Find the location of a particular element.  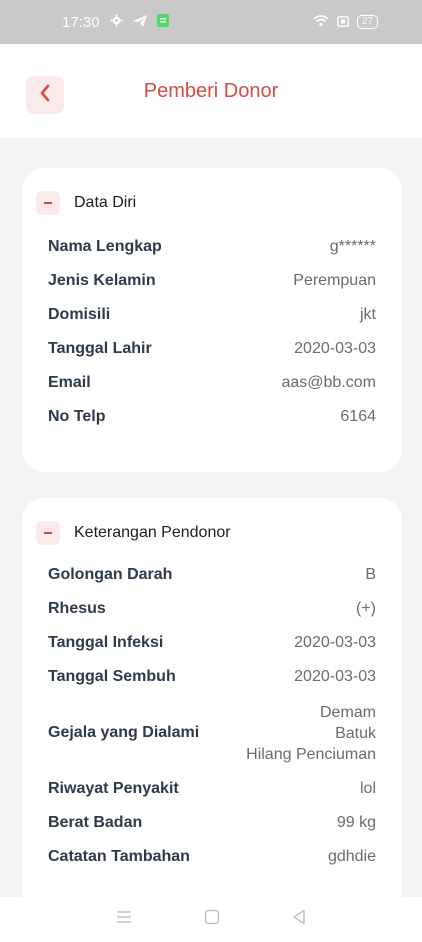

status-bar: 17:30 27 is located at coordinates (211, 22).